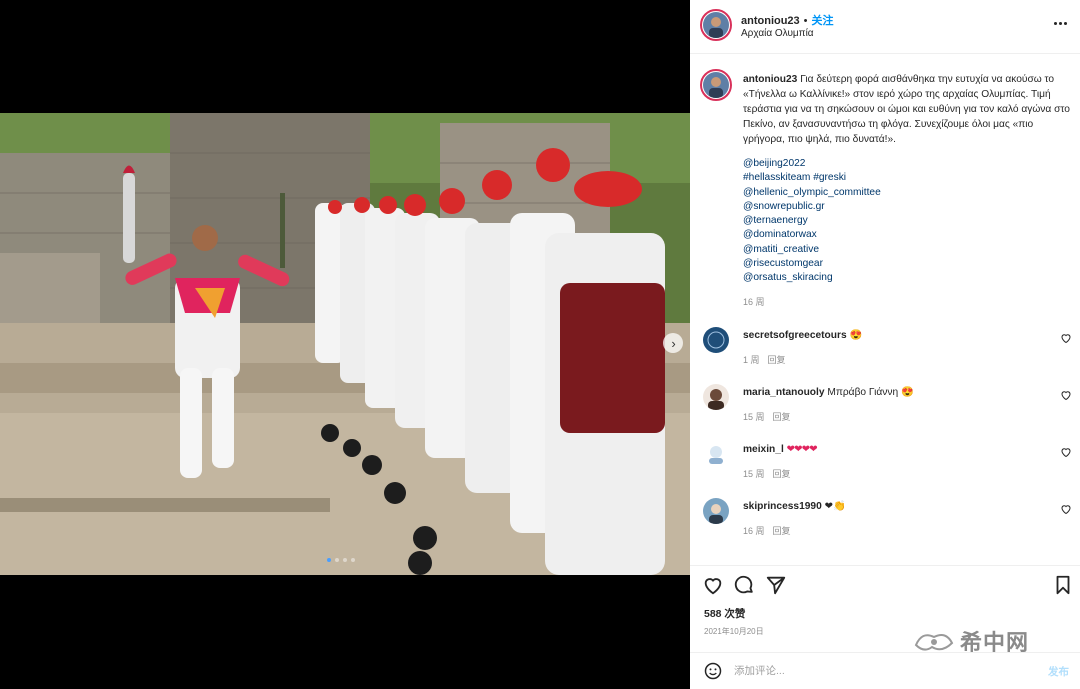 This screenshot has width=1080, height=689. Describe the element at coordinates (776, 585) in the screenshot. I see `share-send-icon` at that location.